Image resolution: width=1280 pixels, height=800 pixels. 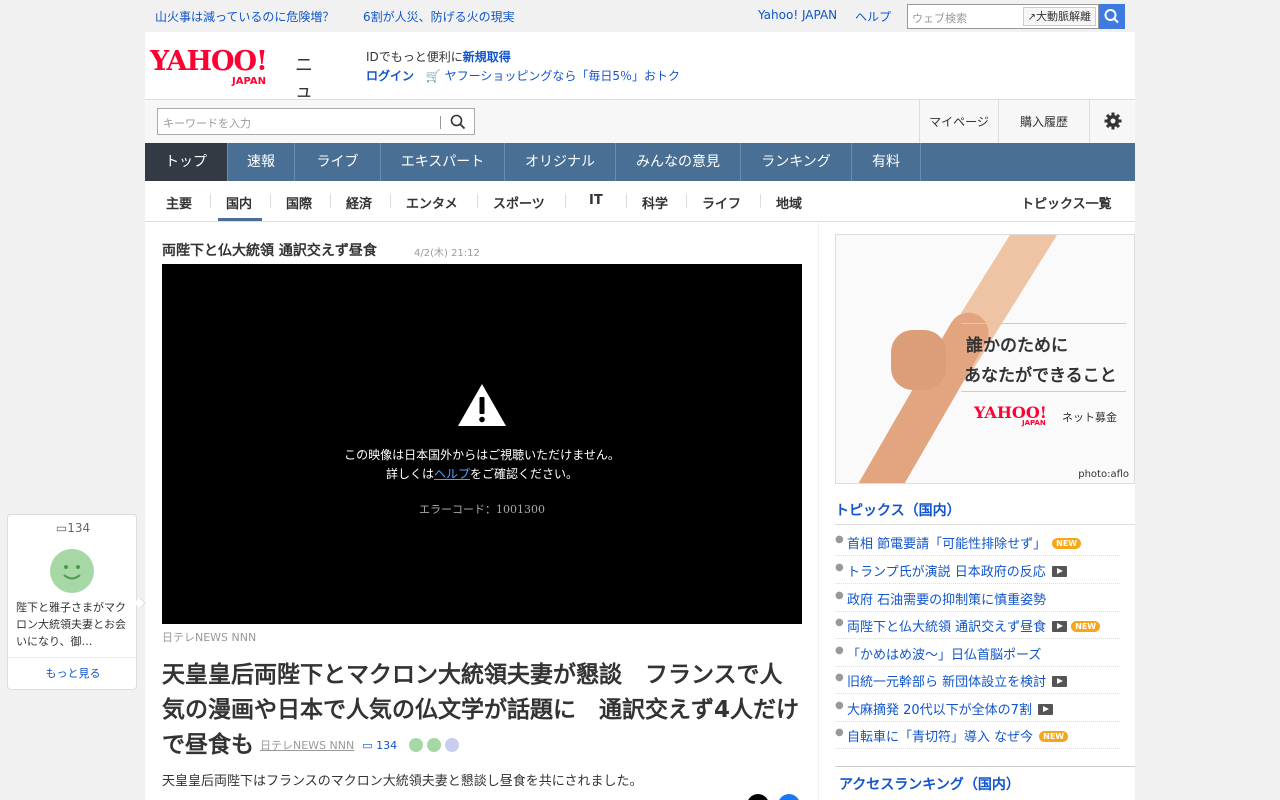 I want to click on news-search-row: キーワードを入力 マイページ 購入履歴, so click(x=640, y=121).